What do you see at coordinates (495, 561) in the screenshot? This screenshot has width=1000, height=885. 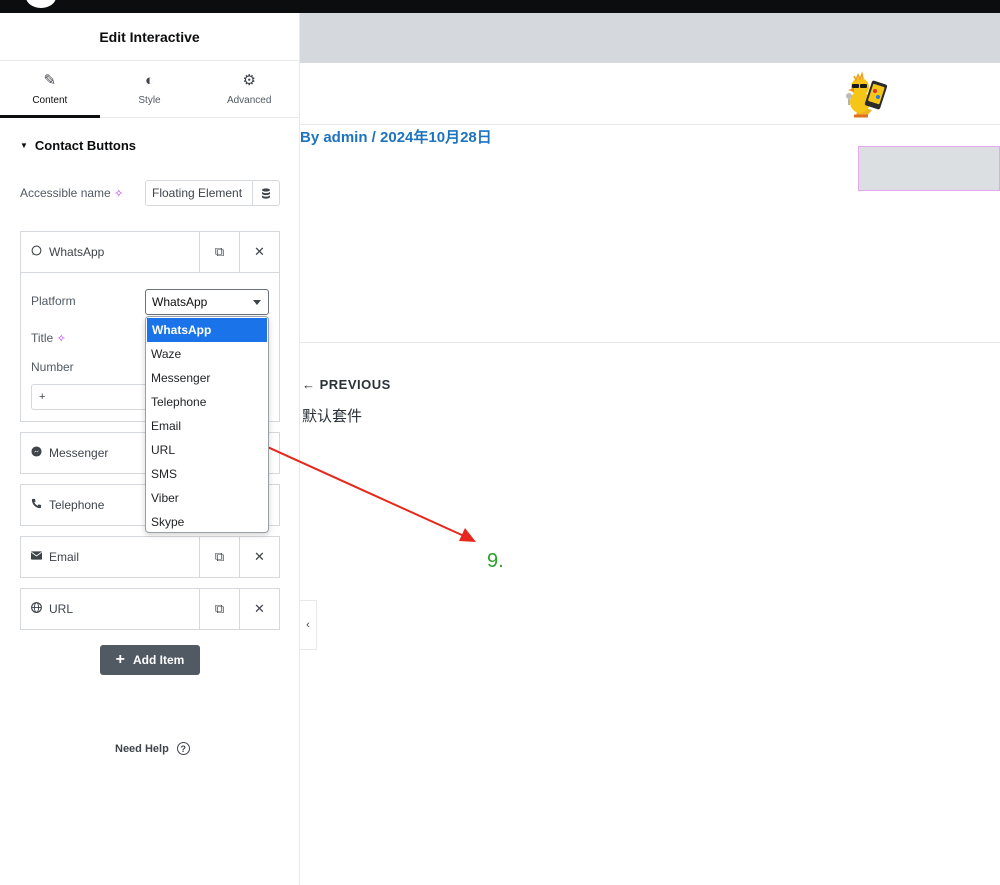 I see `annotation-label: 9.` at bounding box center [495, 561].